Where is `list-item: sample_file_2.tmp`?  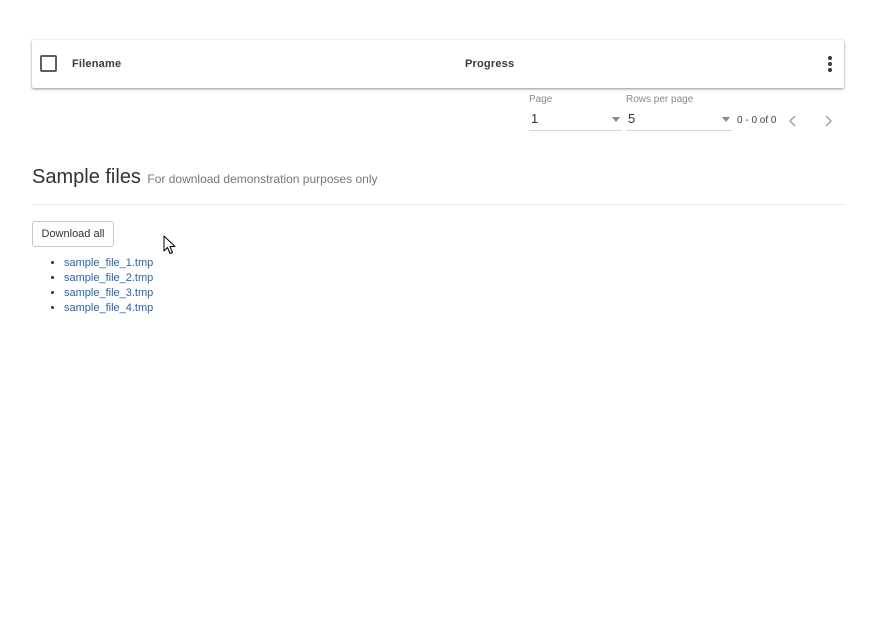
list-item: sample_file_2.tmp is located at coordinates (108, 278).